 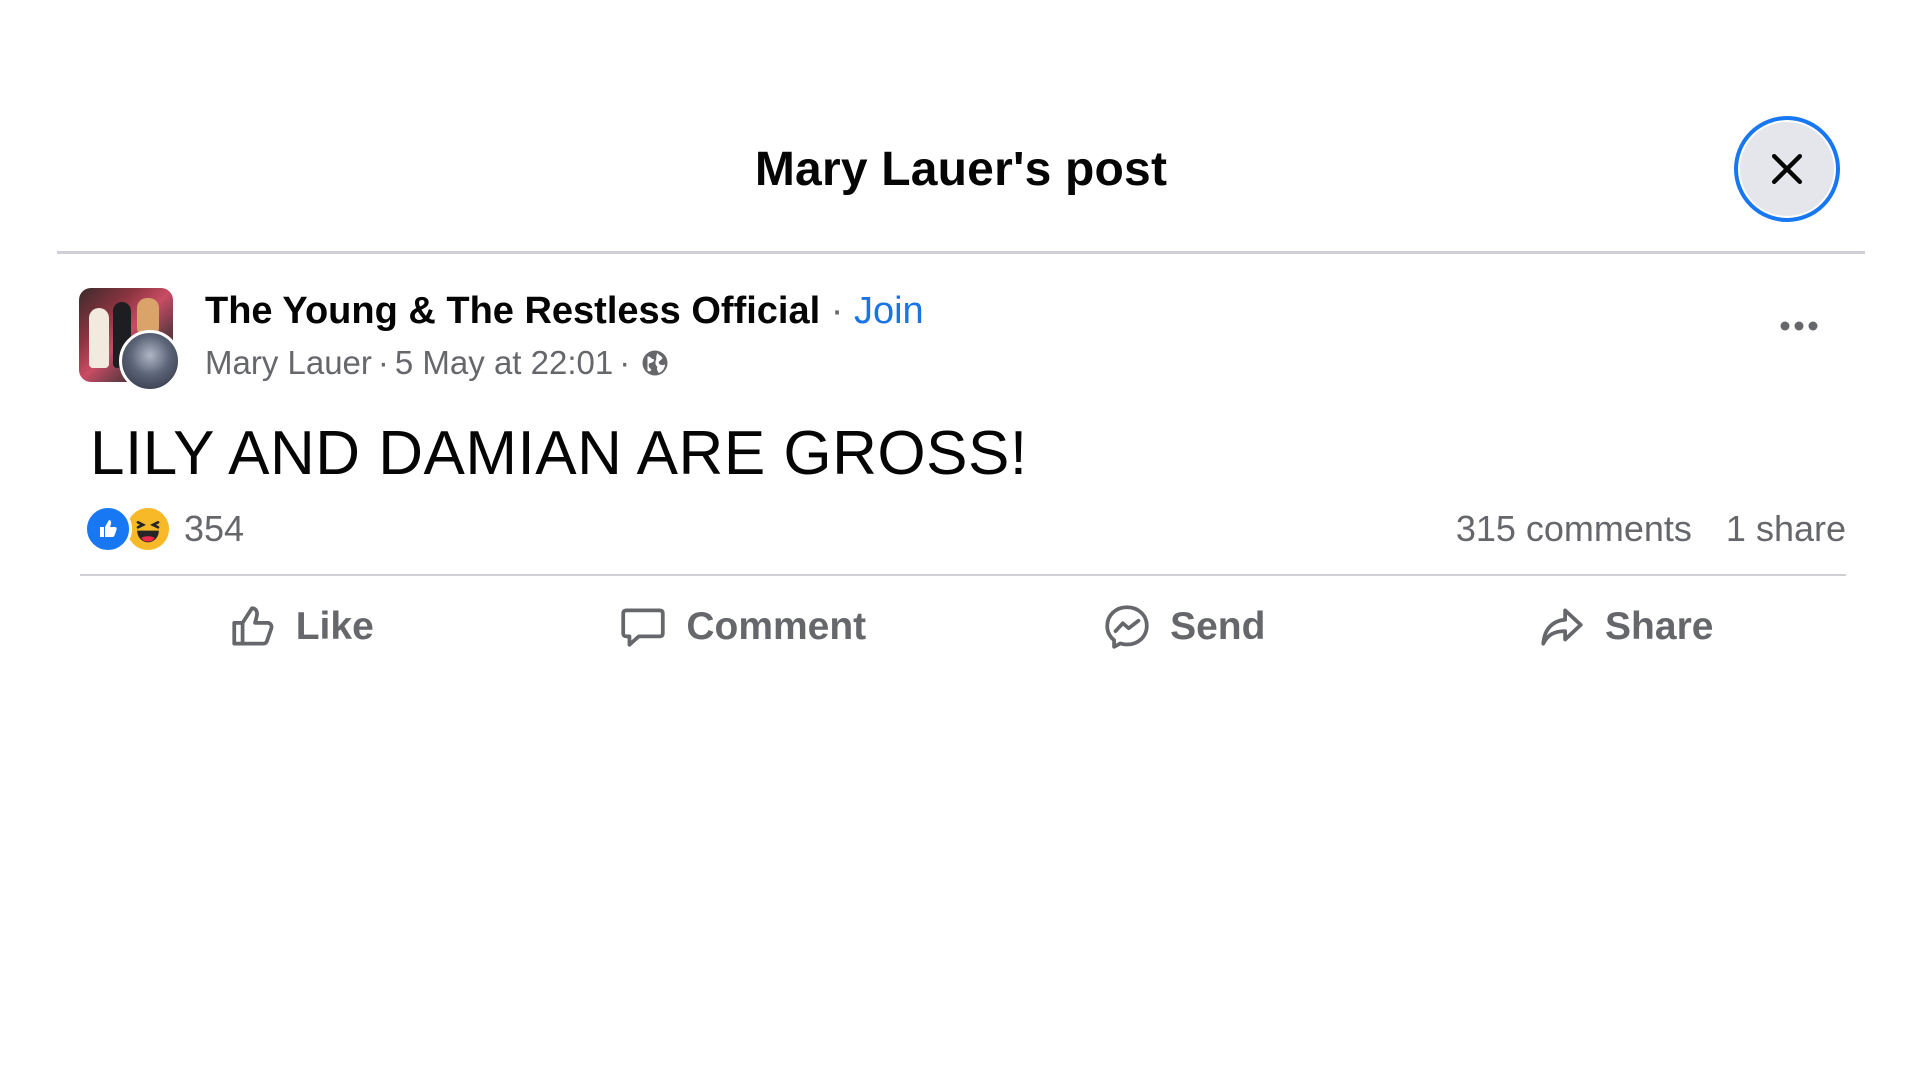 What do you see at coordinates (963, 575) in the screenshot?
I see `divider` at bounding box center [963, 575].